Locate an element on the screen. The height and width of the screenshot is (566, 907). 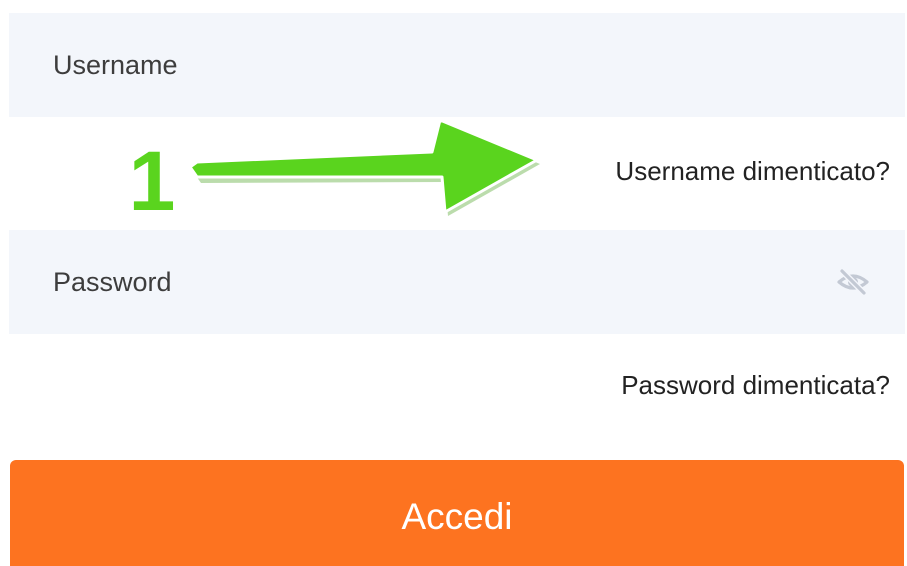
forgot-username-link: Username dimenticato? is located at coordinates (752, 171).